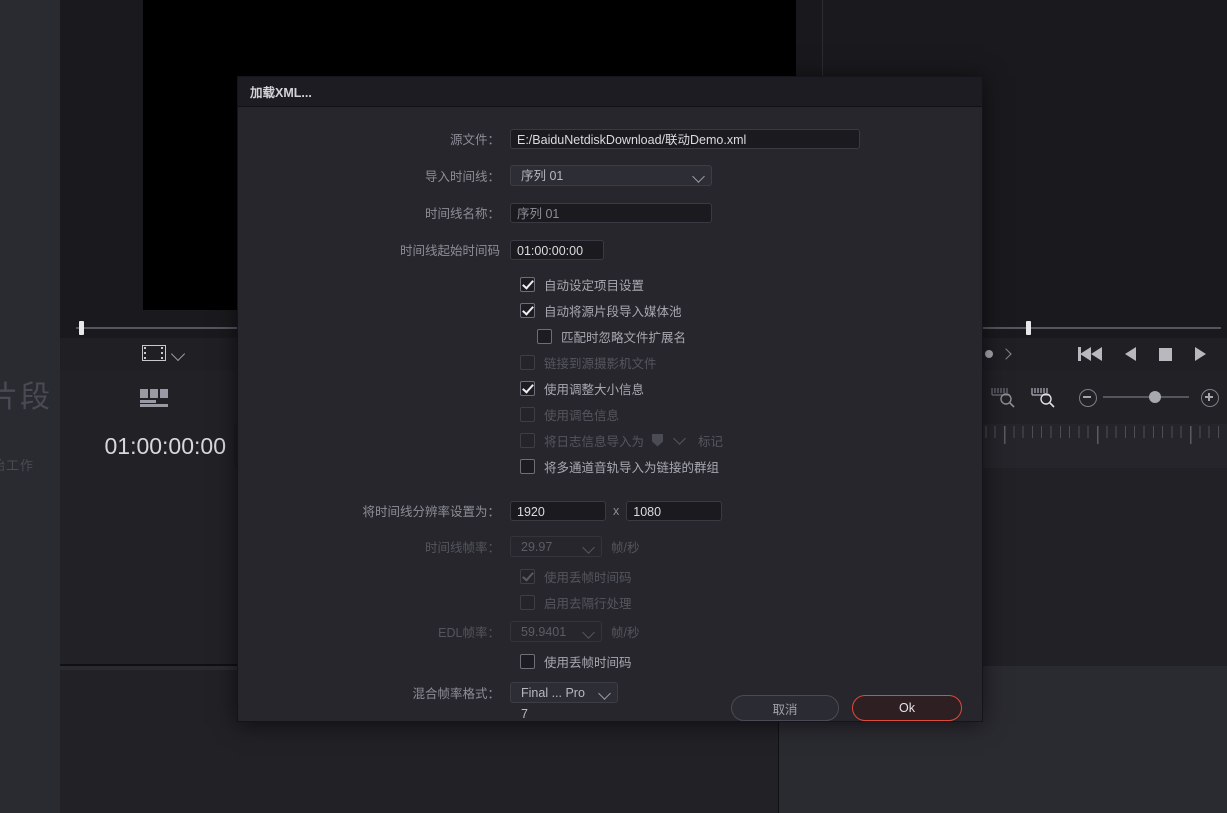 Image resolution: width=1227 pixels, height=813 pixels. I want to click on scrubber-playhead, so click(81, 328).